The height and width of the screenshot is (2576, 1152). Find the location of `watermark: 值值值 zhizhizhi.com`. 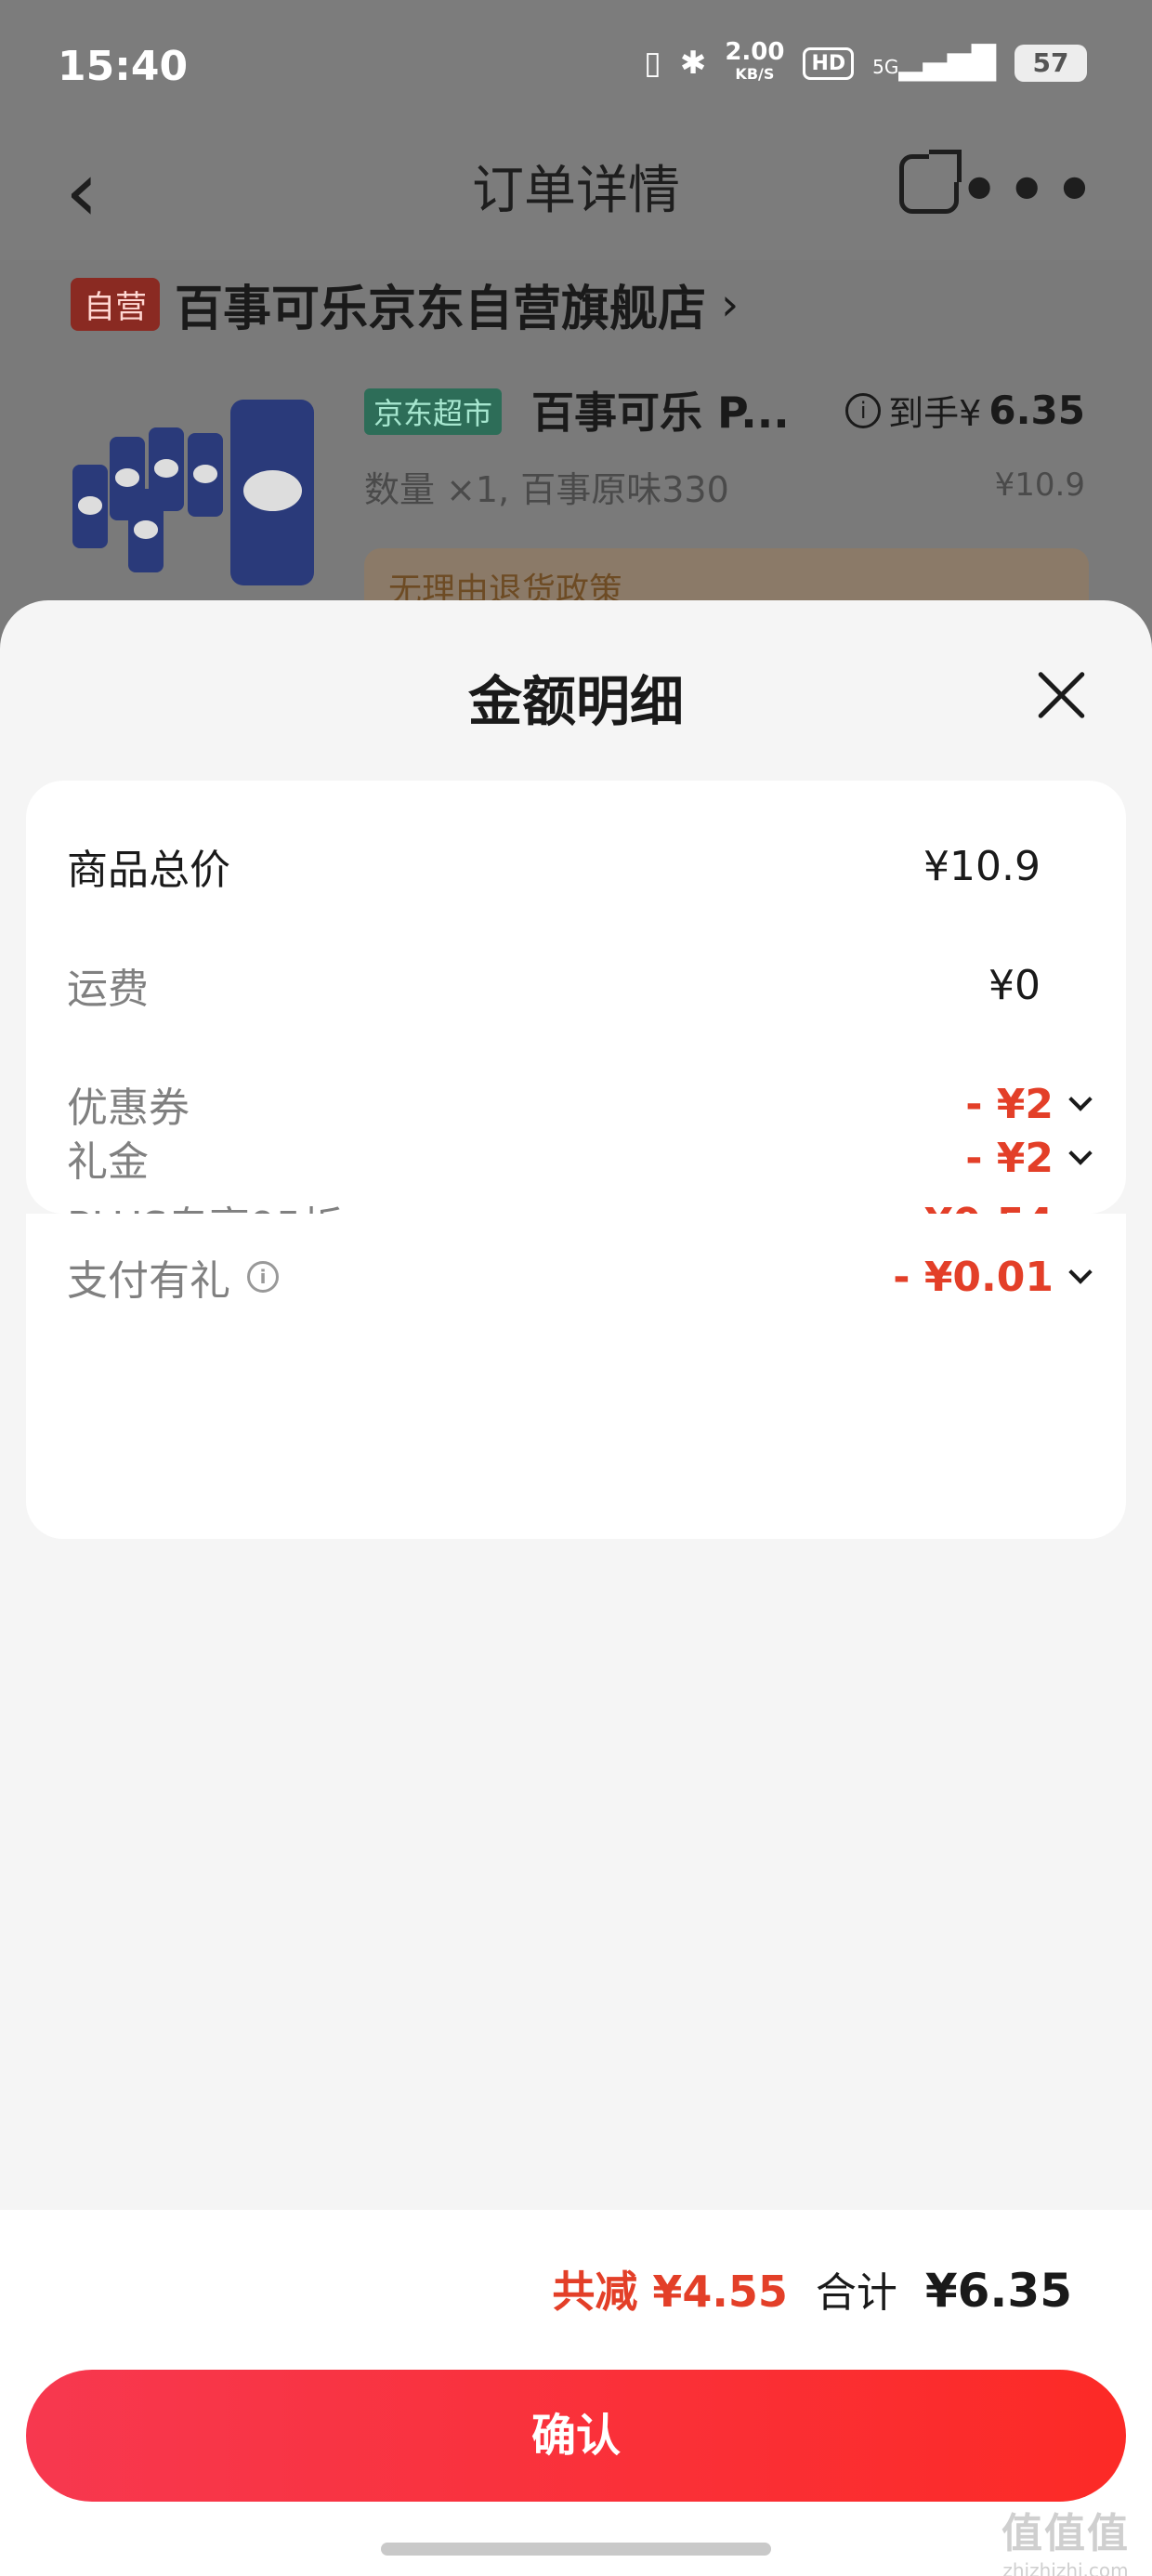

watermark: 值值值 zhizhizhi.com is located at coordinates (1065, 2543).